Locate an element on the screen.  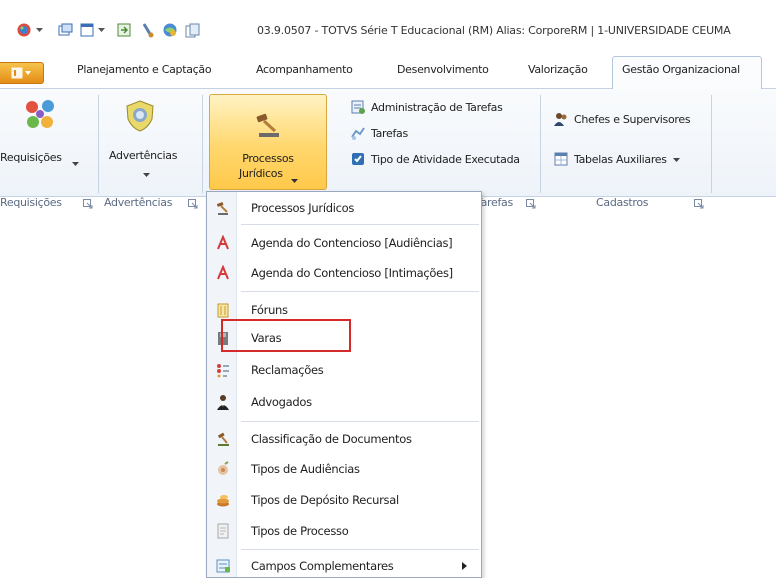
tarefas-button: Tarefas is located at coordinates (379, 133).